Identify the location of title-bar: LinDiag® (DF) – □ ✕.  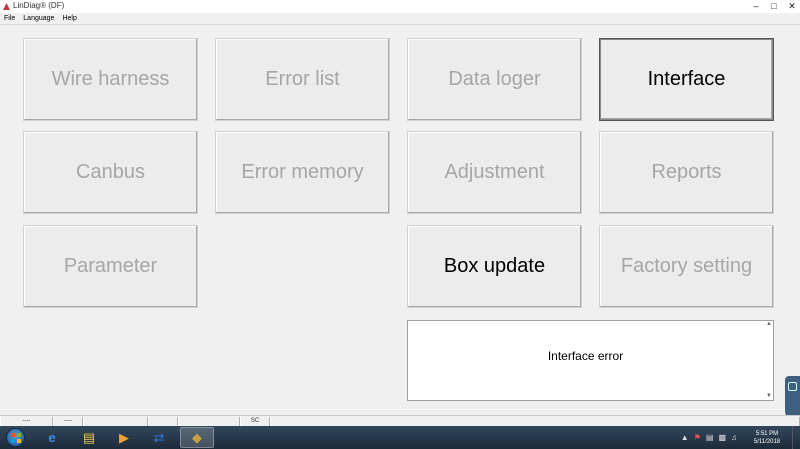
(400, 6).